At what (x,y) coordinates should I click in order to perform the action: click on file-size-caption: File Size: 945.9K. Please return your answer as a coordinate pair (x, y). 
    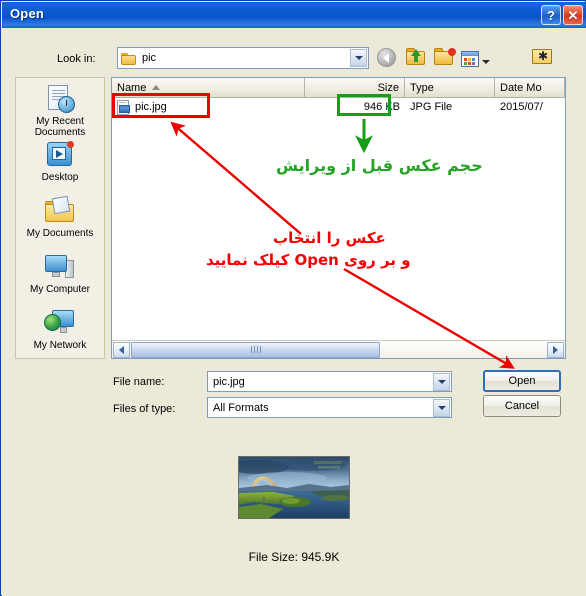
    Looking at the image, I should click on (294, 557).